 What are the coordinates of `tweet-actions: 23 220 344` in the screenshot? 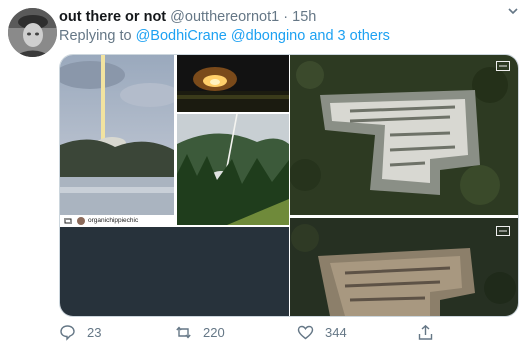 It's located at (289, 332).